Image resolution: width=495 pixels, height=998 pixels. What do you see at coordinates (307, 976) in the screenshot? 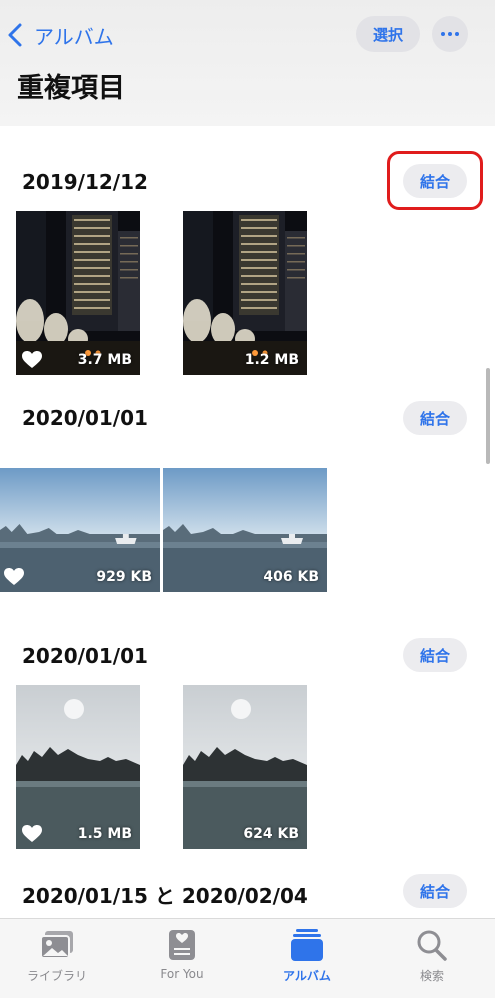
I see `tab-label: アルバム` at bounding box center [307, 976].